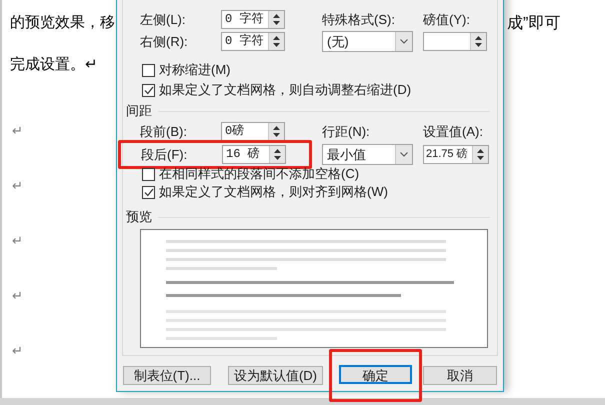  I want to click on dialog-button: 确定, so click(375, 374).